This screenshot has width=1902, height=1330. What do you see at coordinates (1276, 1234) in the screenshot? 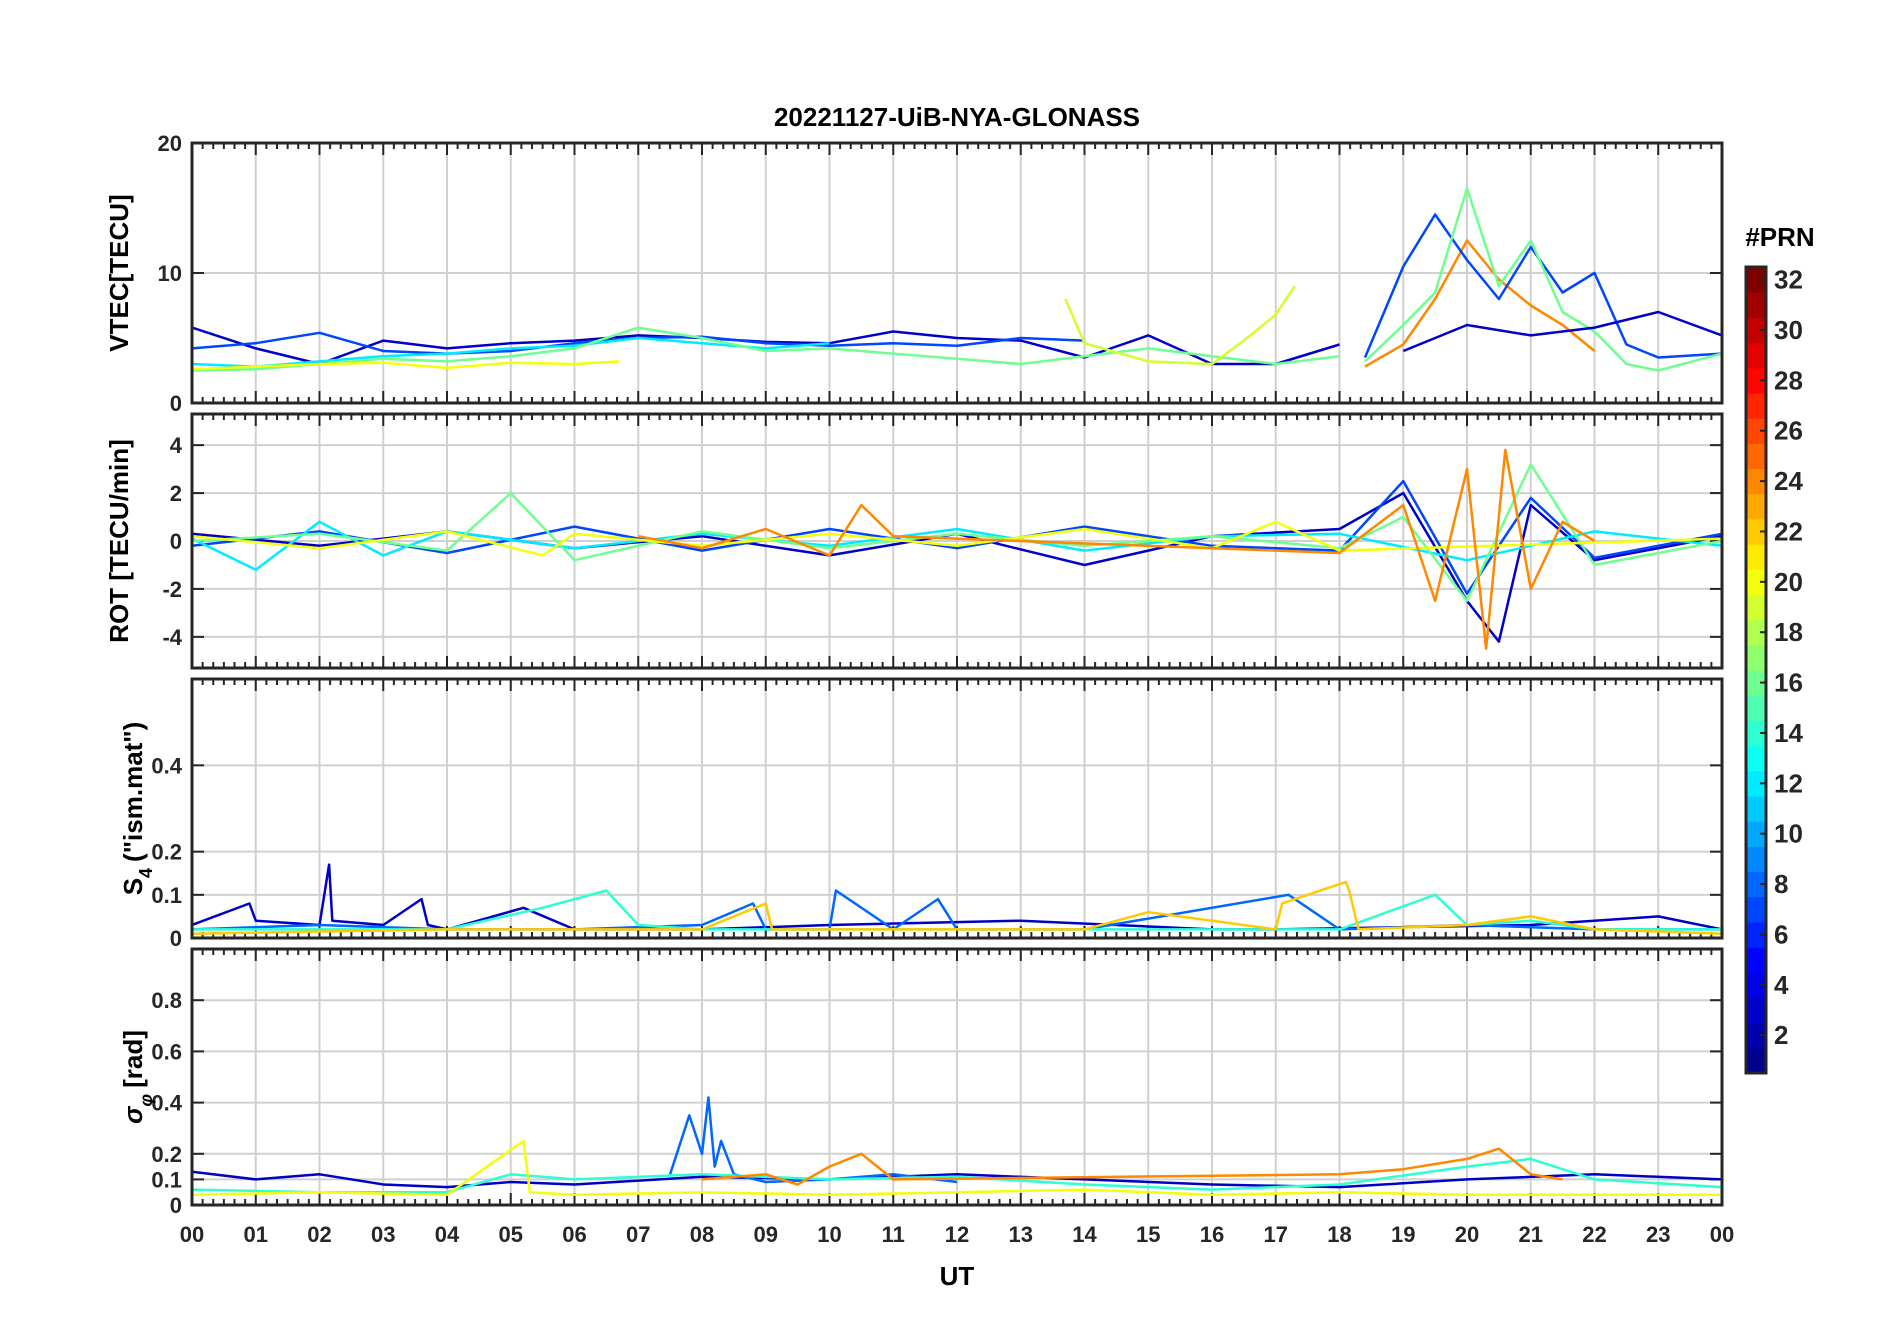
I see `x-tick-label: 17` at bounding box center [1276, 1234].